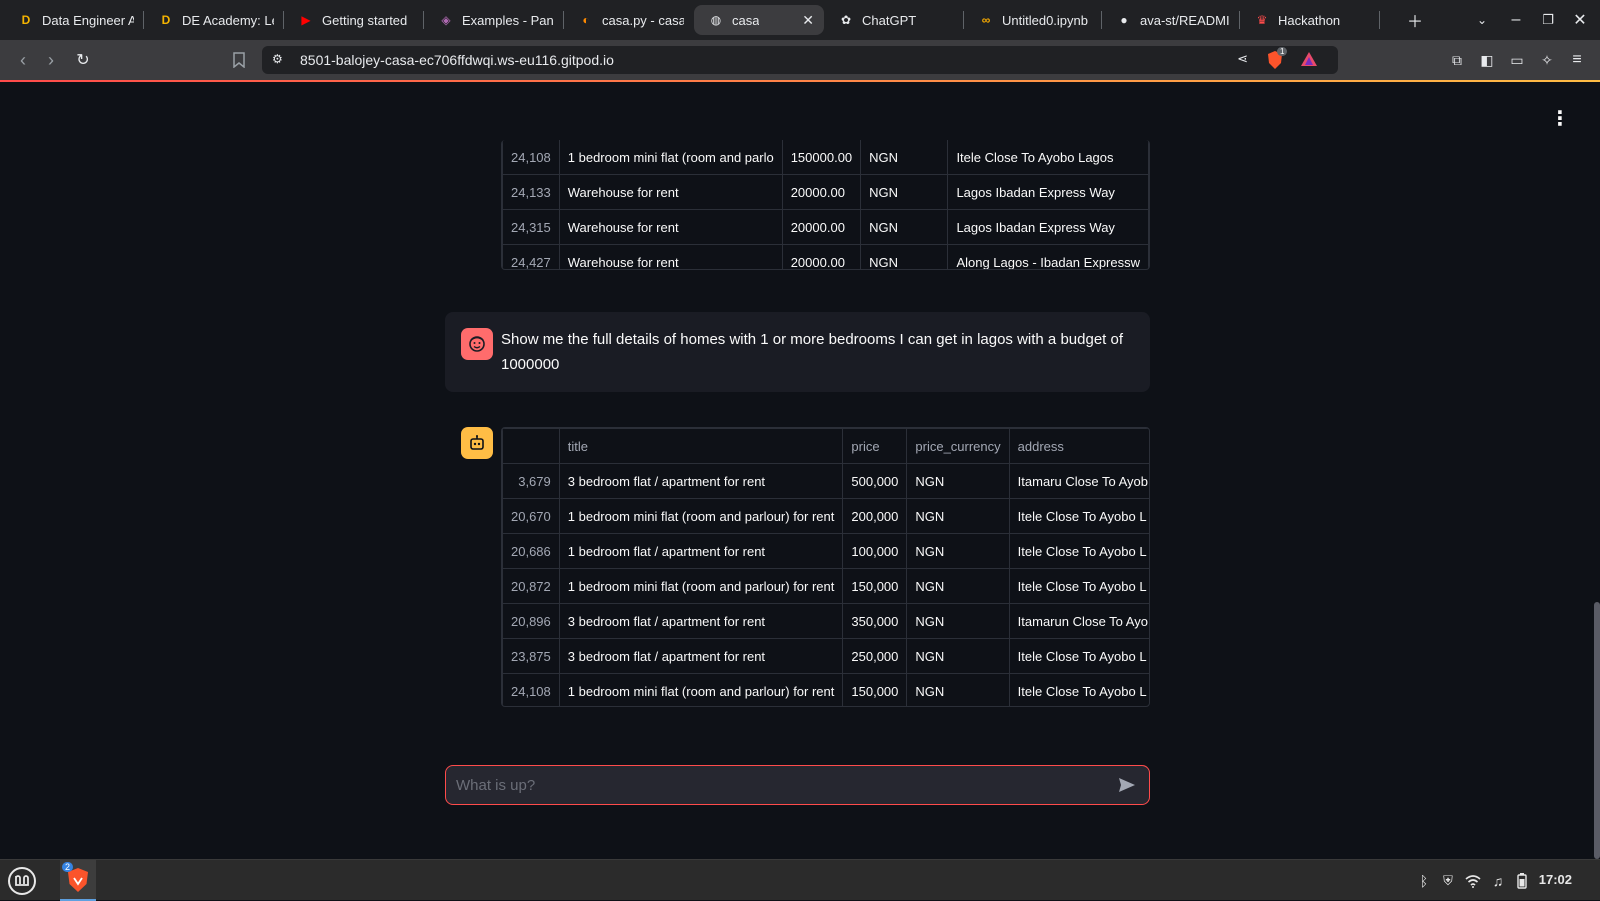  I want to click on taskbar-brave-app: 2, so click(78, 880).